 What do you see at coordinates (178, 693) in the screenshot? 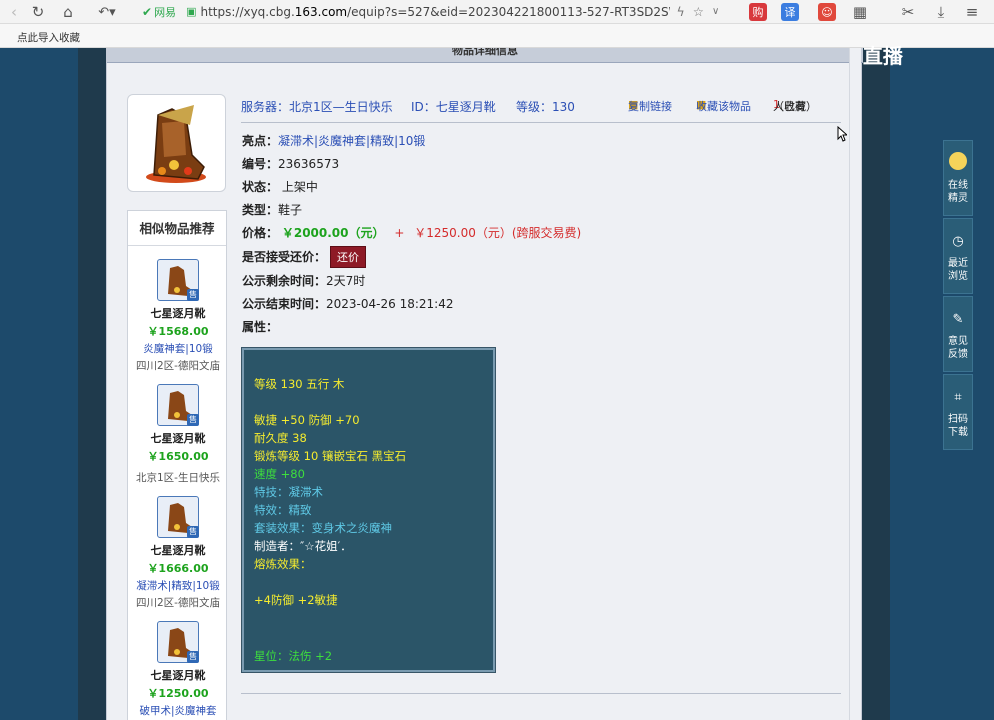
I see `similar-item-price: ￥1250.00` at bounding box center [178, 693].